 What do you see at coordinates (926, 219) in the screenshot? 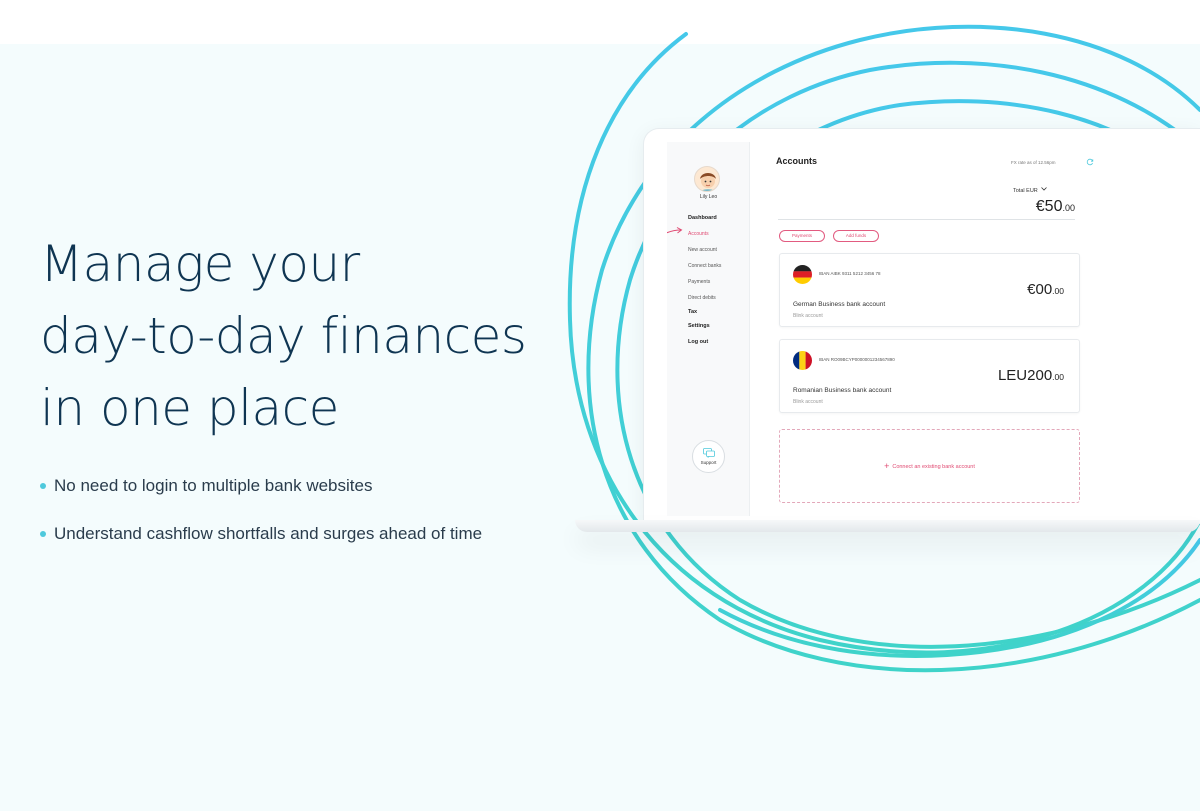
I see `divider` at bounding box center [926, 219].